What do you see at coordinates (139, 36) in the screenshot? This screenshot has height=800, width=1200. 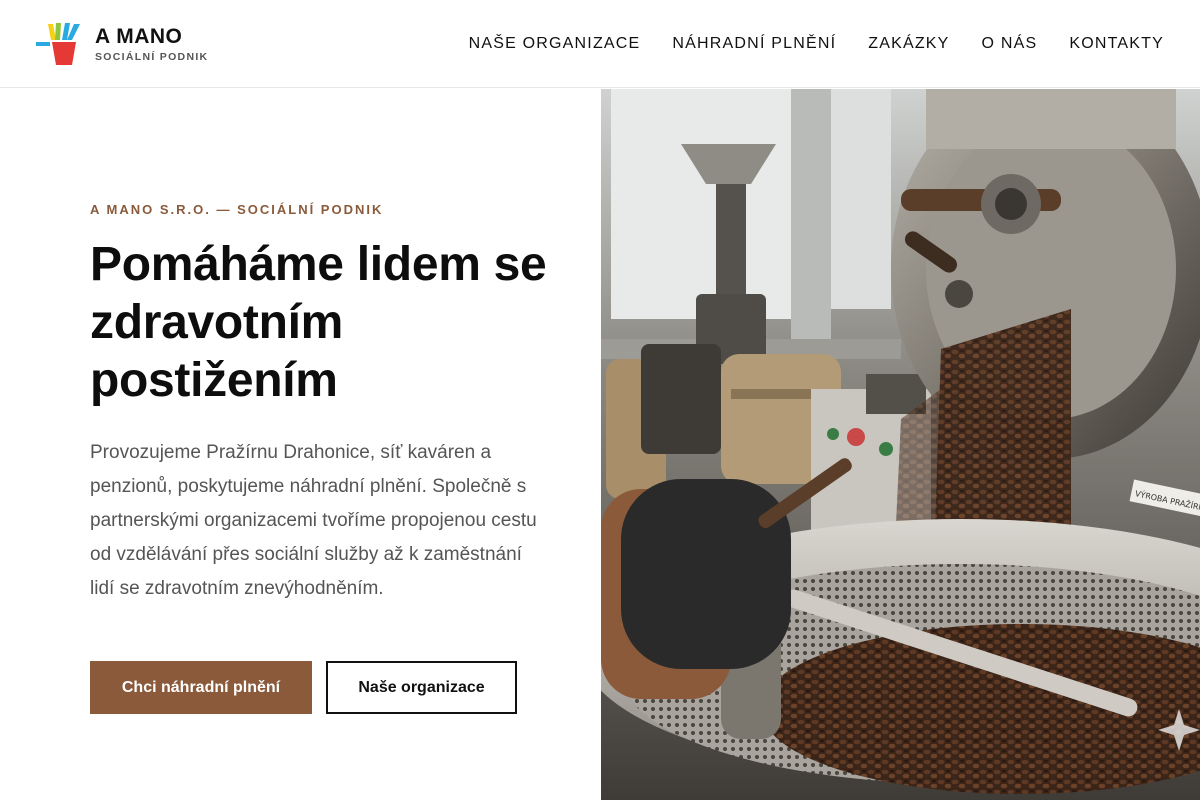 I see `brand-name: A MANO` at bounding box center [139, 36].